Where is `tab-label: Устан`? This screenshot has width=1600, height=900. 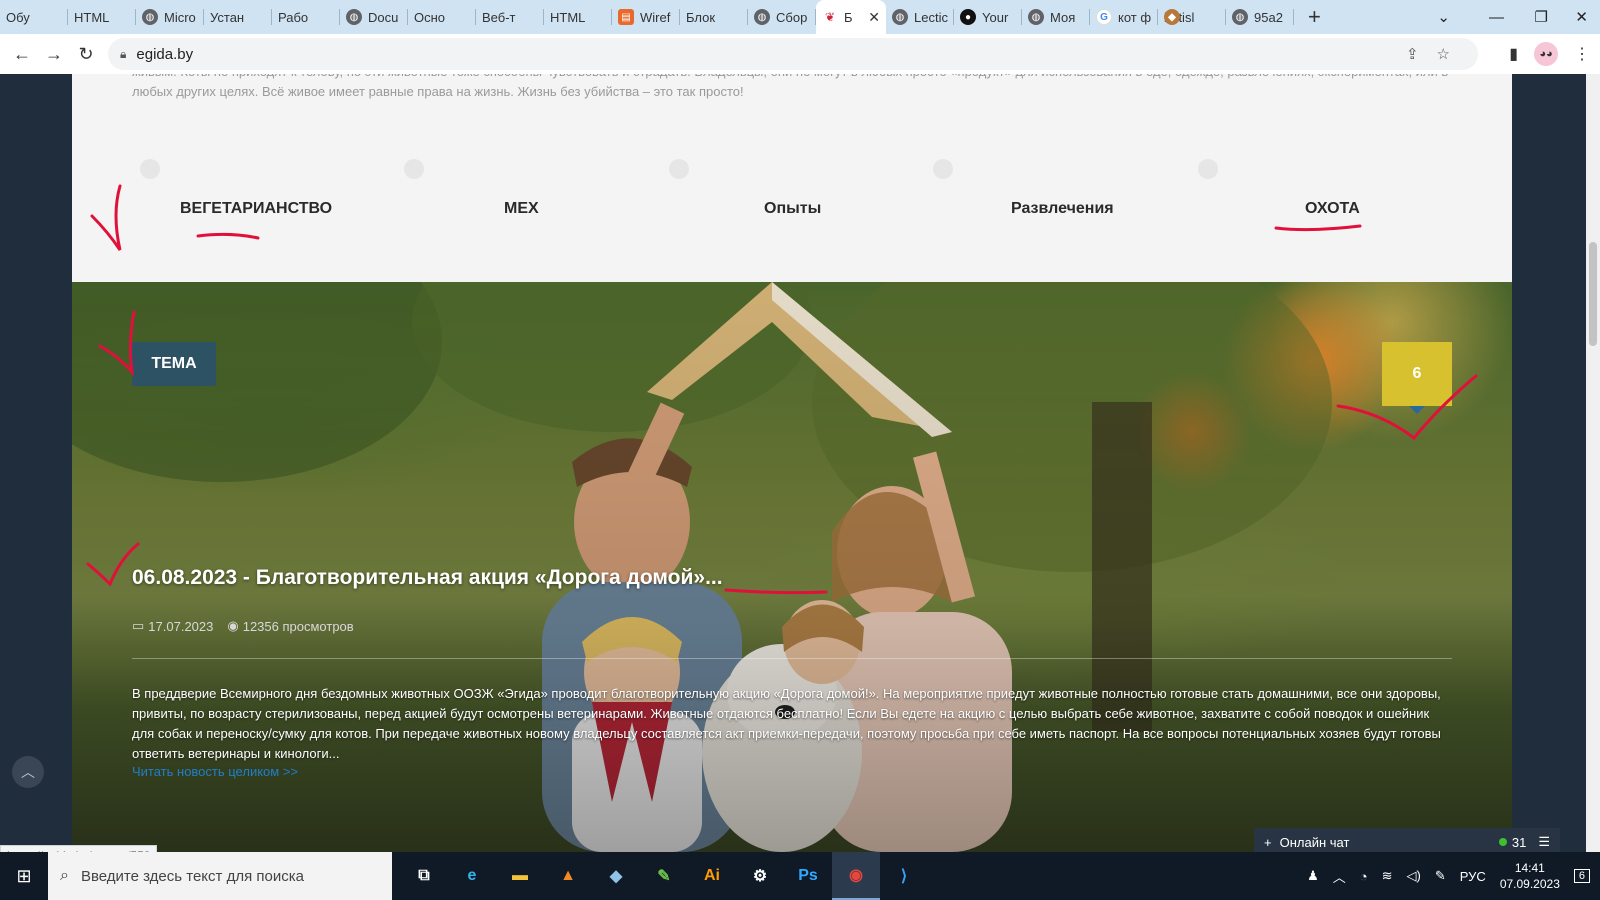 tab-label: Устан is located at coordinates (227, 17).